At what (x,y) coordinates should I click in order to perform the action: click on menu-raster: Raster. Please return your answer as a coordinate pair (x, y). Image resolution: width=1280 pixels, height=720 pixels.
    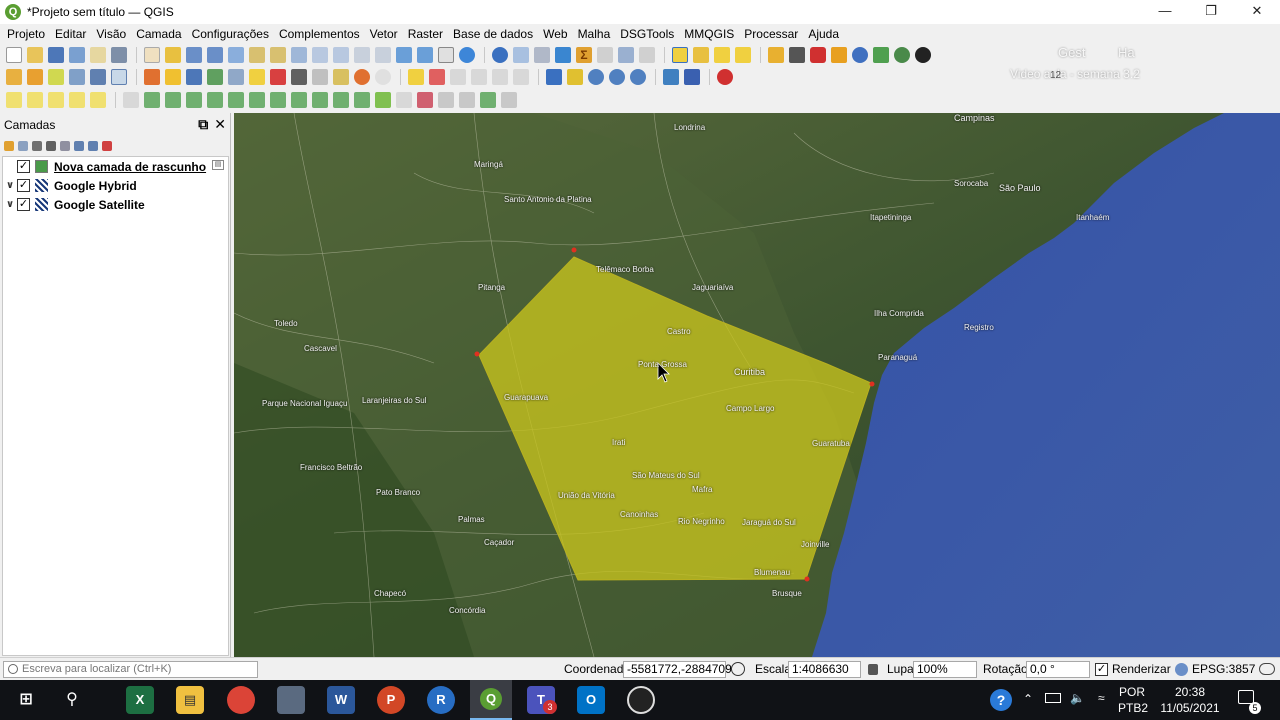
    Looking at the image, I should click on (425, 34).